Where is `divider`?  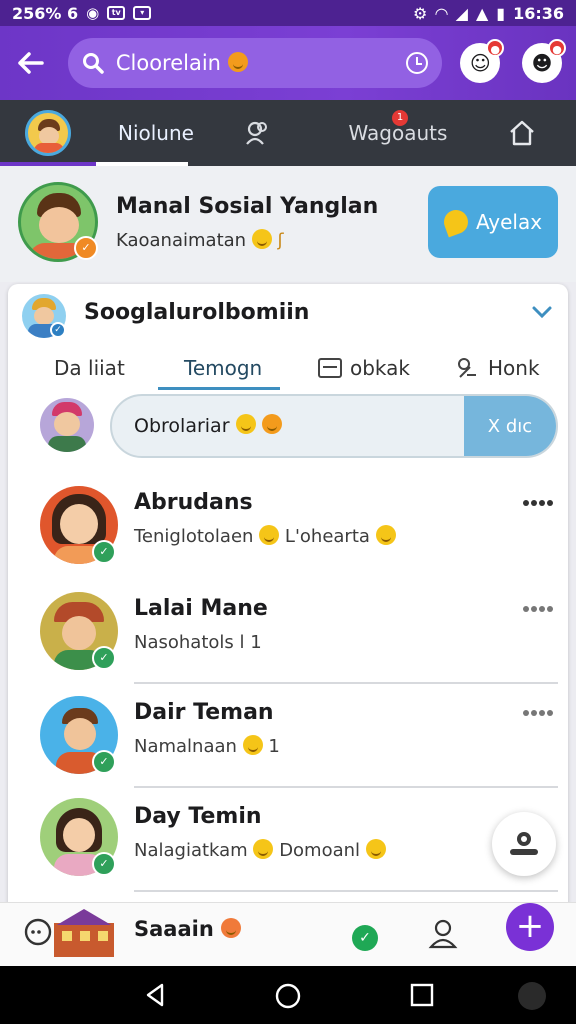
divider is located at coordinates (346, 891).